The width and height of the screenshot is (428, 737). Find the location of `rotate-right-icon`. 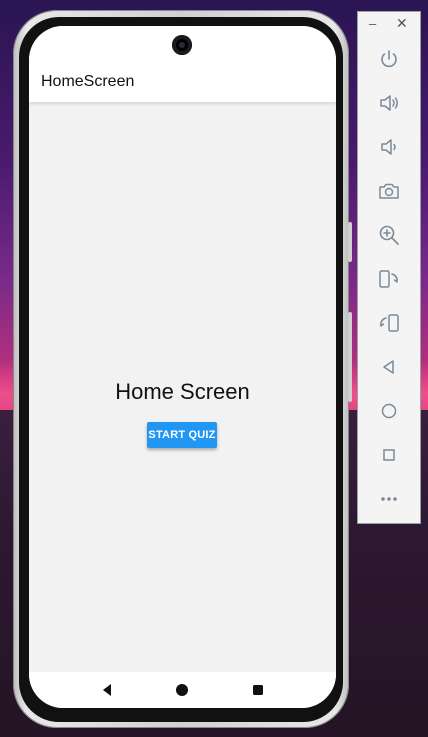

rotate-right-icon is located at coordinates (389, 323).